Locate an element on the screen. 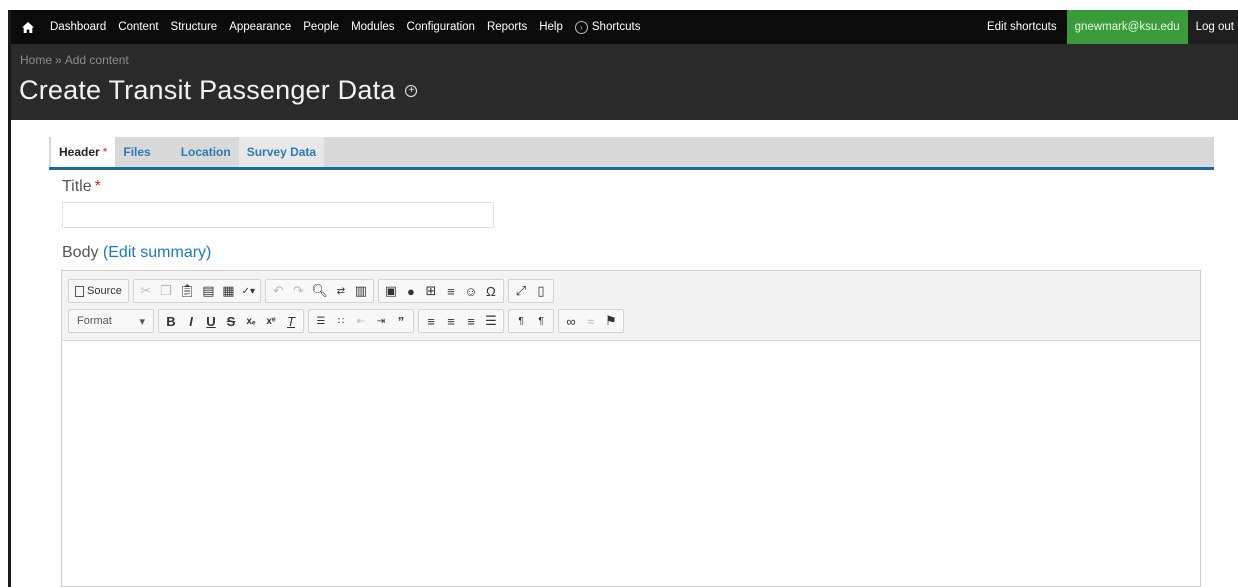  source-button: Source is located at coordinates (98, 291).